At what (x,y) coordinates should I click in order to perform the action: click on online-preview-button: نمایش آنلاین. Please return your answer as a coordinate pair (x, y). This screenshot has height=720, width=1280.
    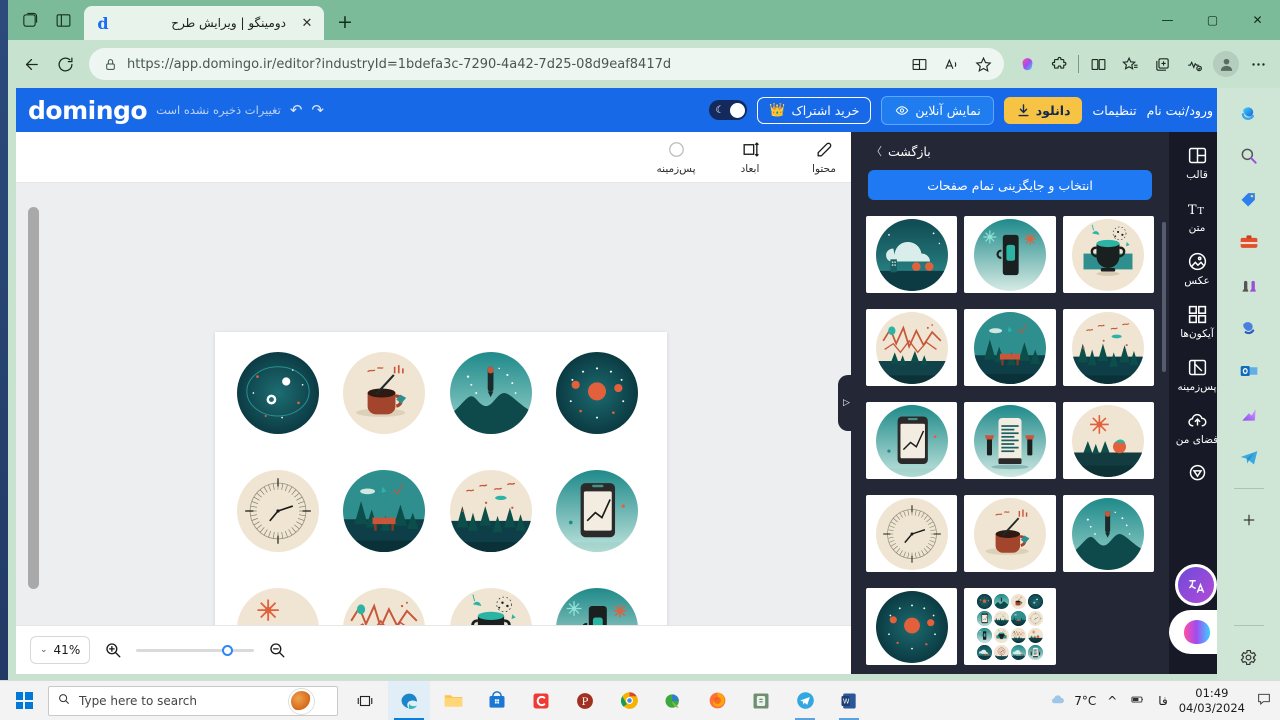
    Looking at the image, I should click on (937, 110).